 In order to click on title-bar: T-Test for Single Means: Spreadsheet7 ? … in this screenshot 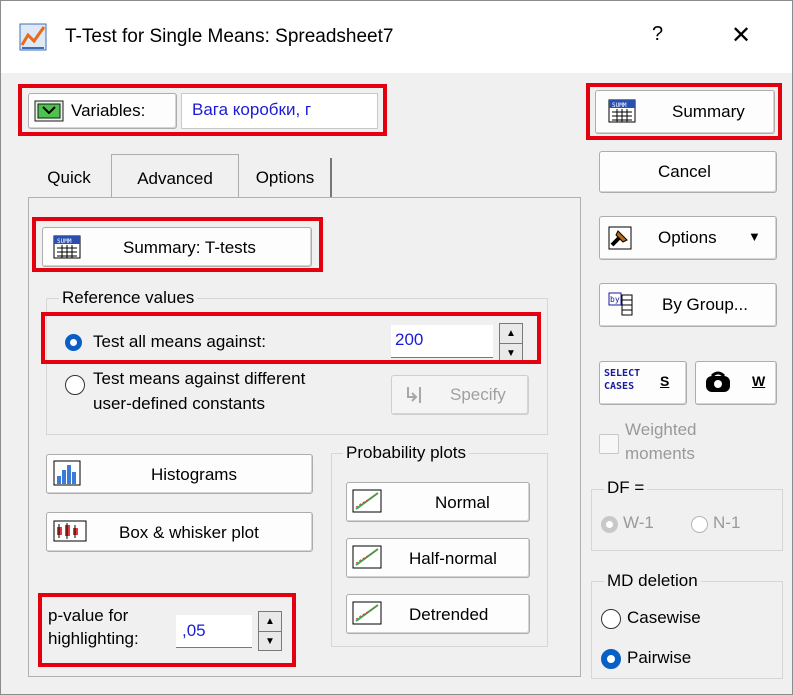, I will do `click(396, 37)`.